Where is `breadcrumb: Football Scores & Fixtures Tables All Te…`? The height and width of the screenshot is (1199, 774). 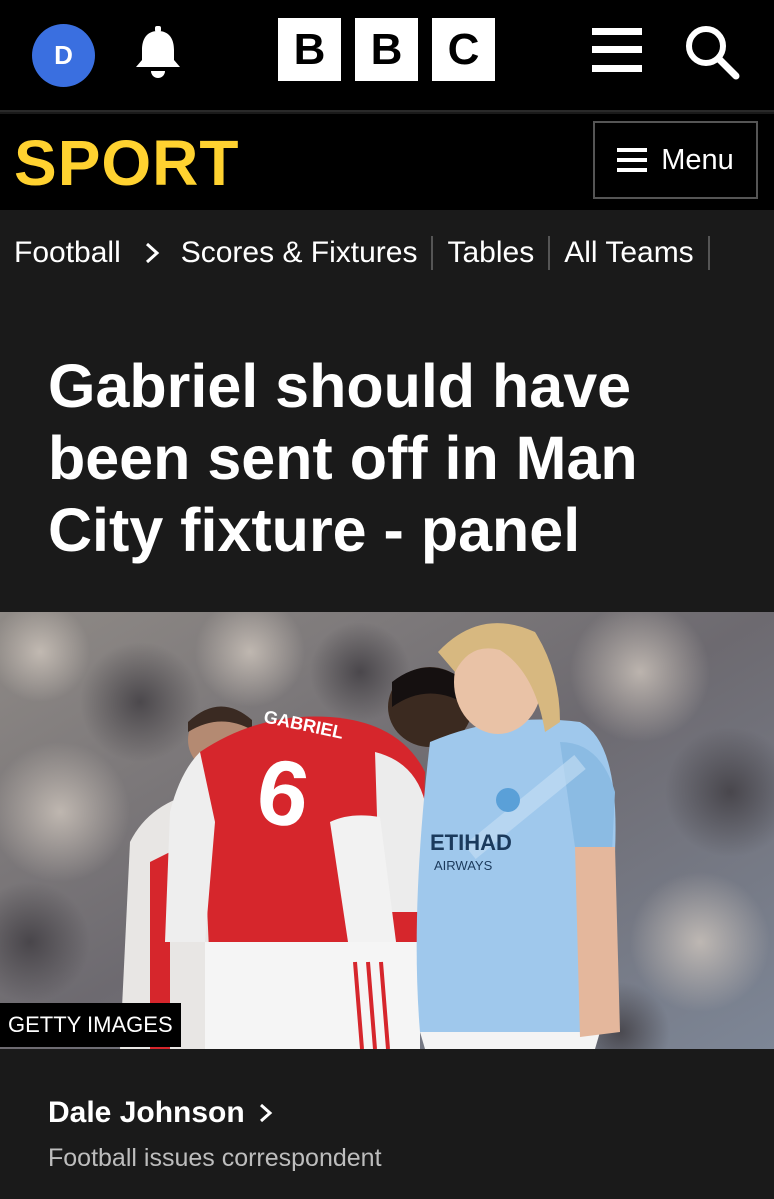 breadcrumb: Football Scores & Fixtures Tables All Te… is located at coordinates (387, 253).